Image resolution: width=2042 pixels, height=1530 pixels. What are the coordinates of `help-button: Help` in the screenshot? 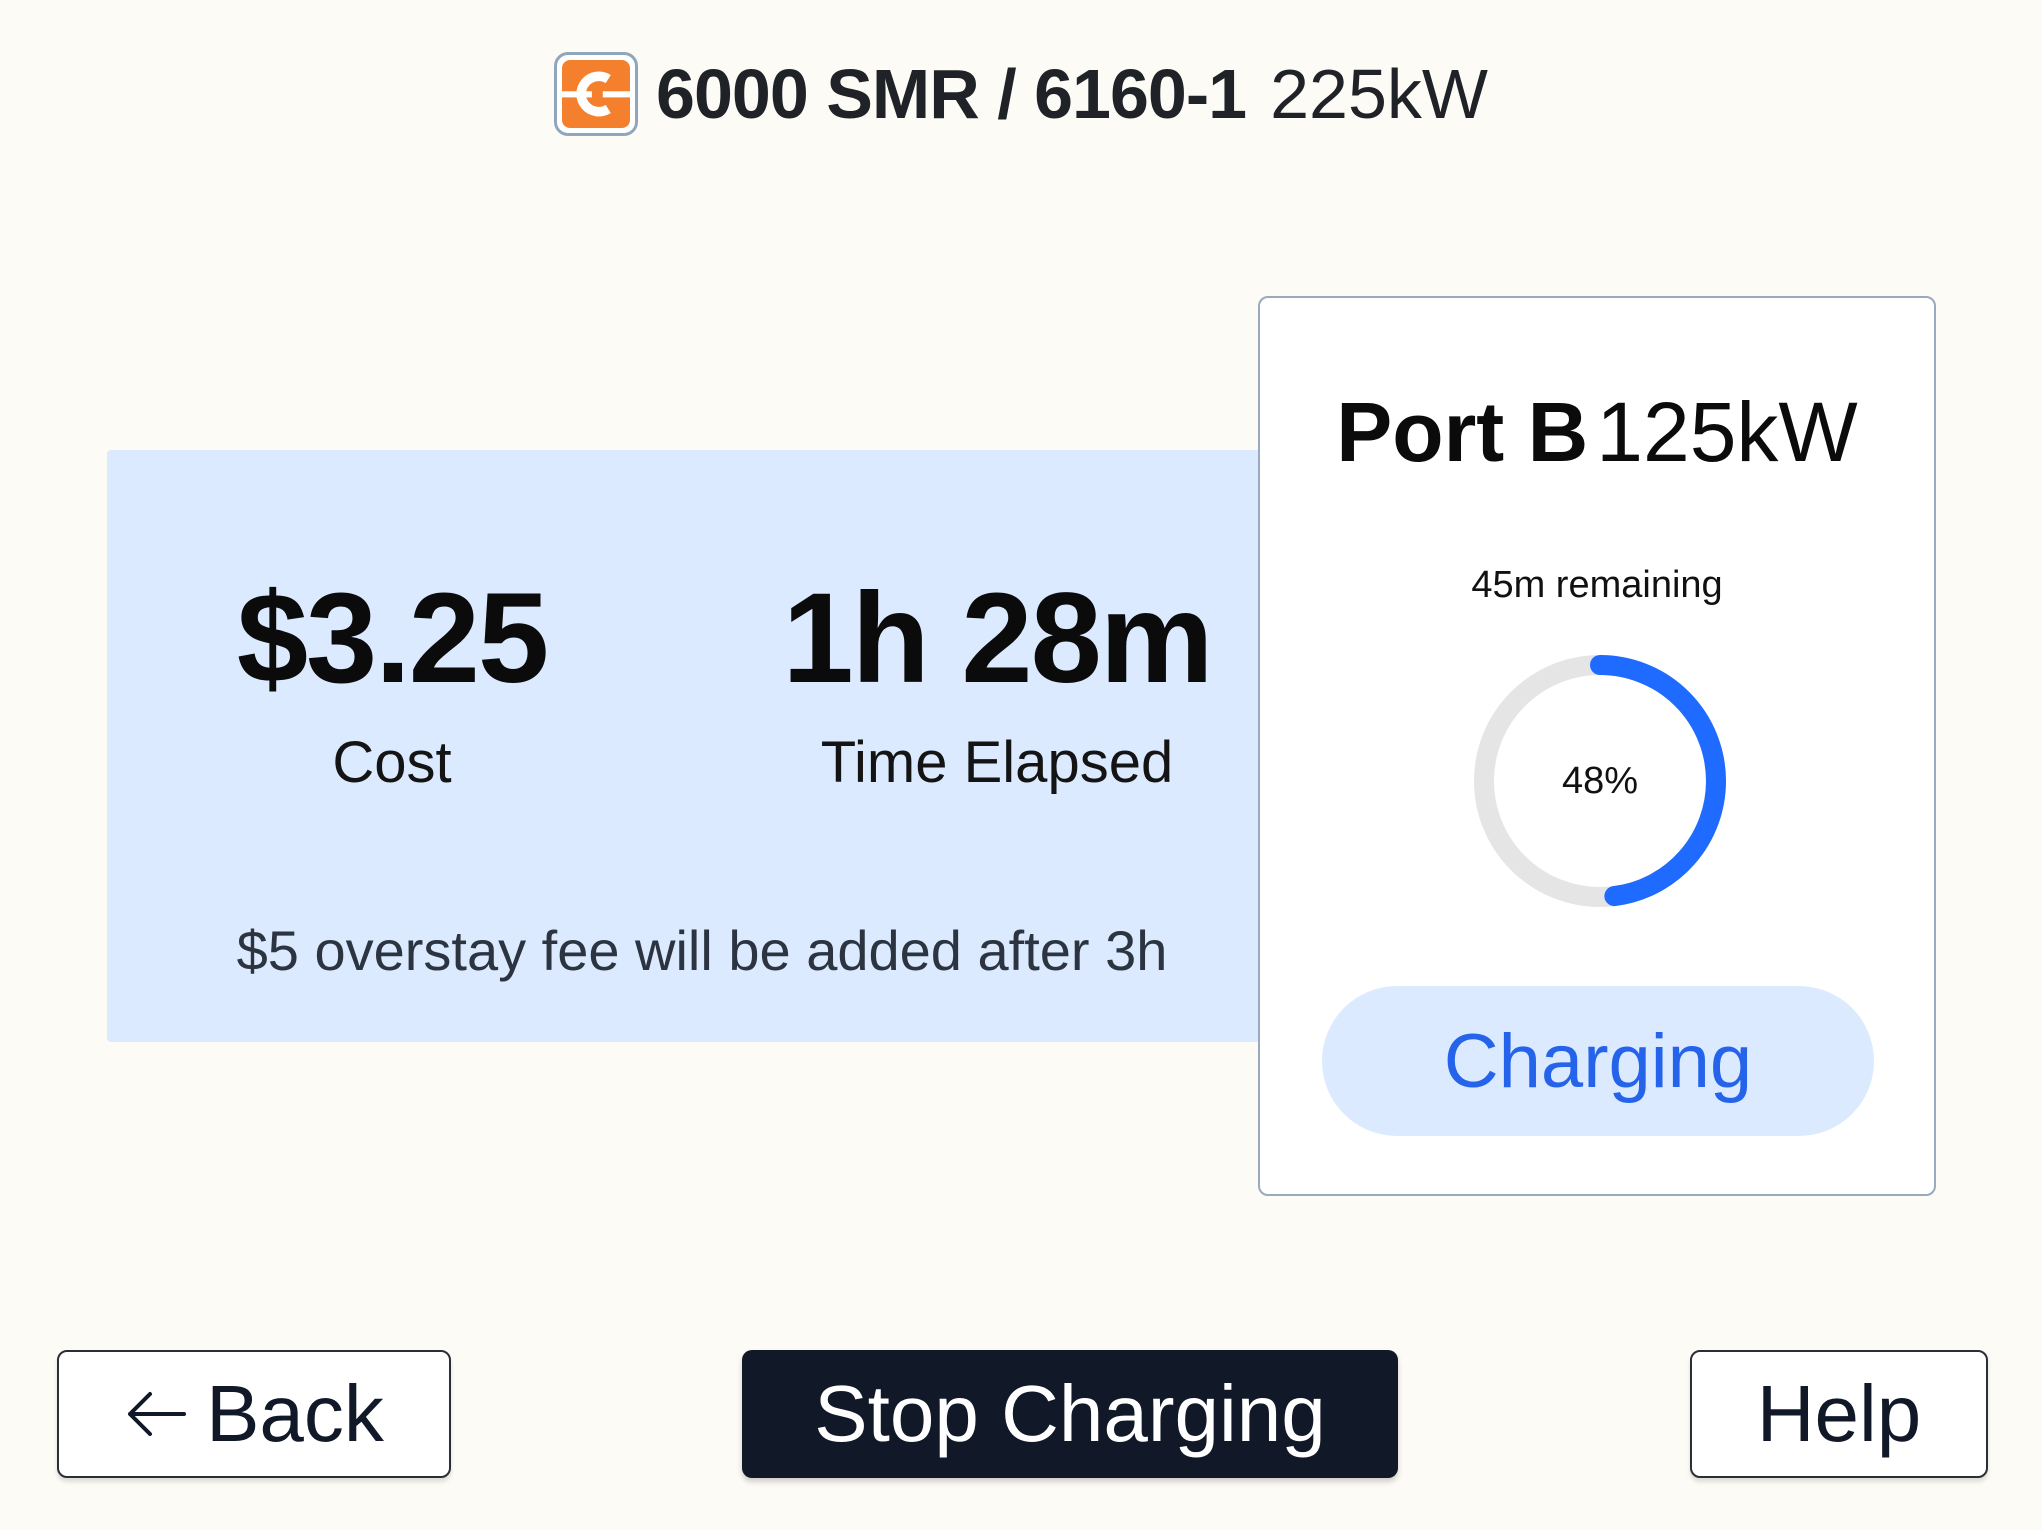 It's located at (1839, 1414).